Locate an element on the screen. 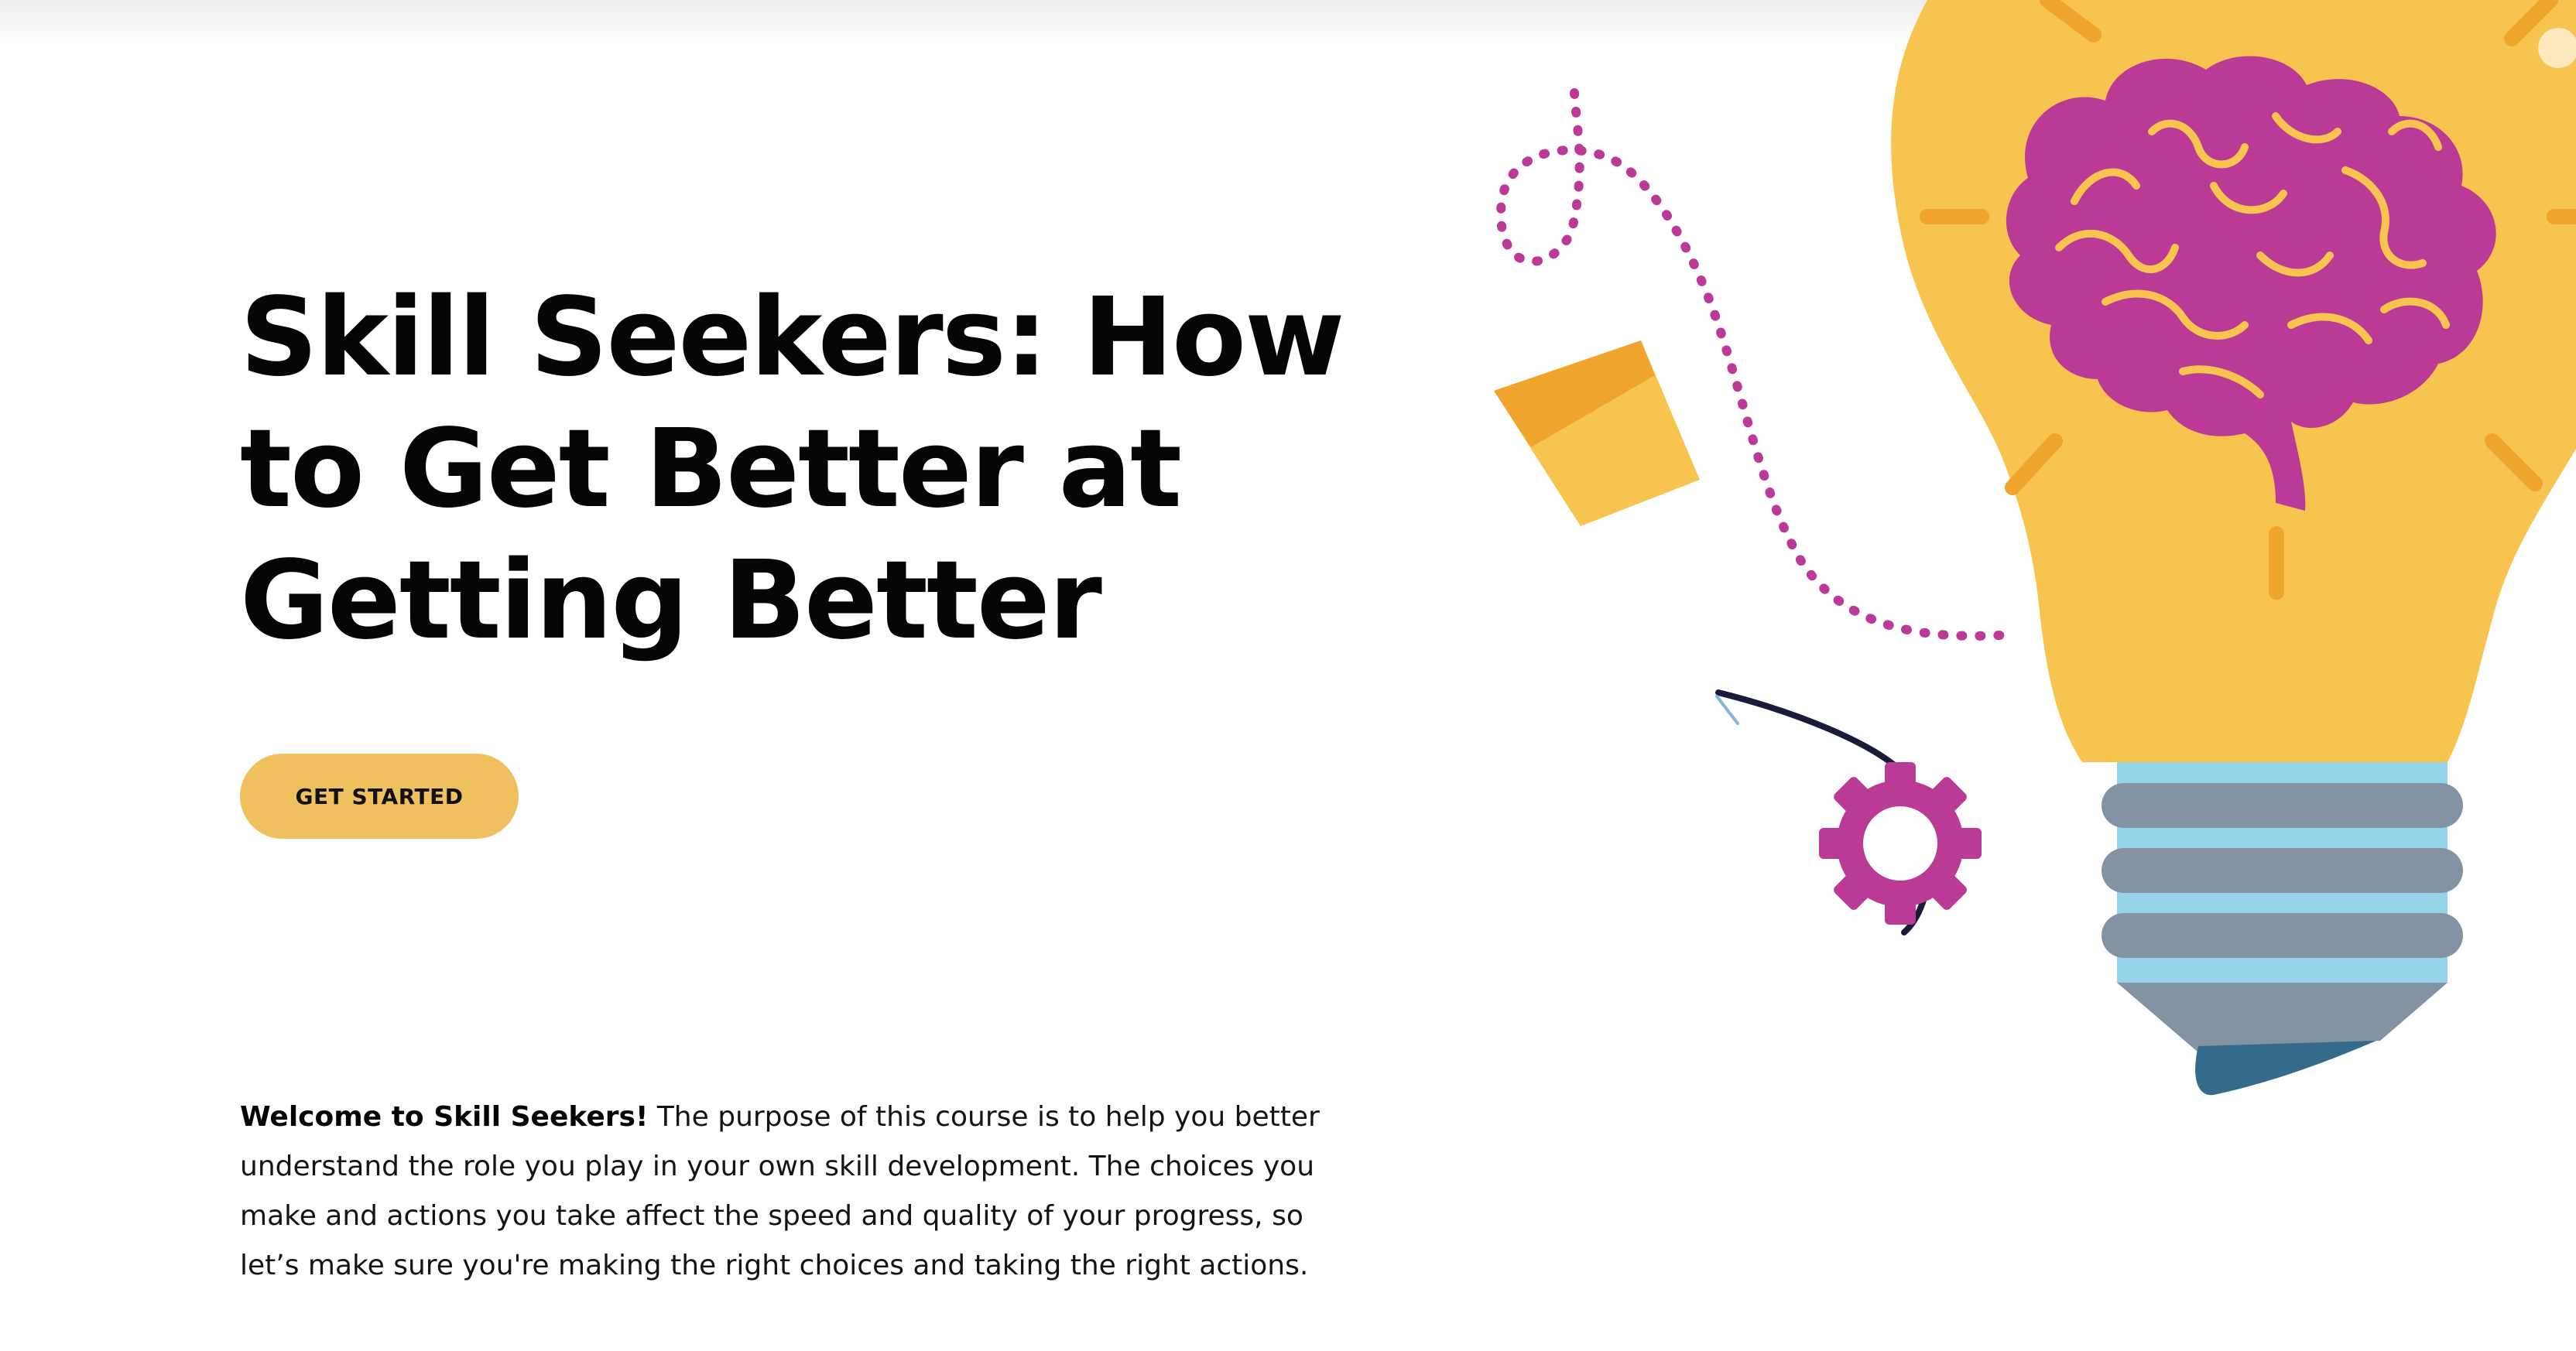 The image size is (2576, 1351). gear-icon is located at coordinates (1849, 812).